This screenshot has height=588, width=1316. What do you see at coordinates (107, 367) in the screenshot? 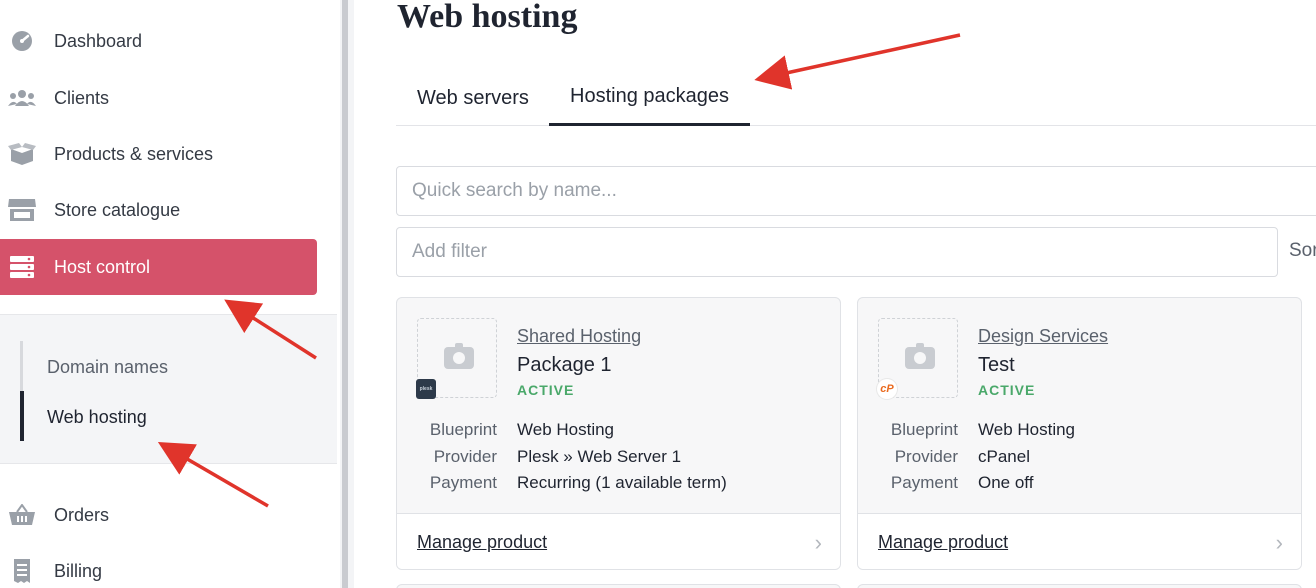
I see `subnav-item-domain-names: Domain names` at bounding box center [107, 367].